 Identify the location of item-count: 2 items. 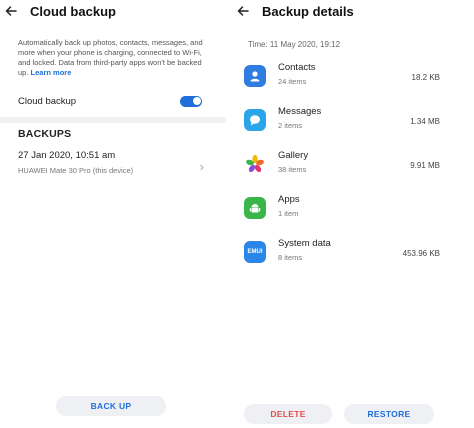
(290, 125).